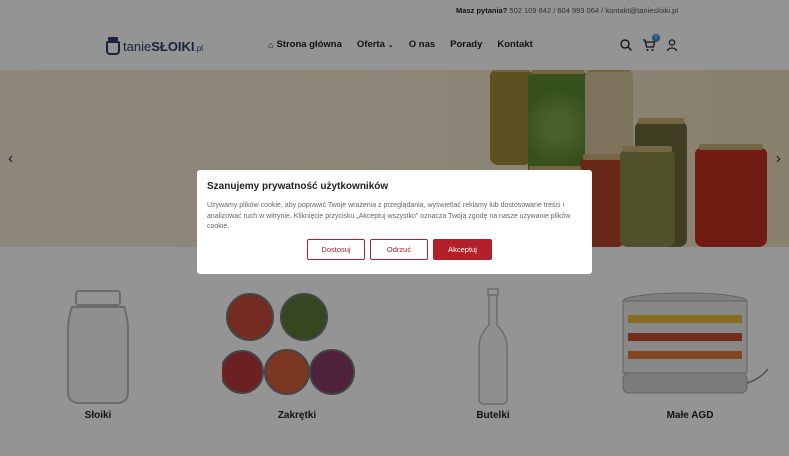 The image size is (789, 456). Describe the element at coordinates (298, 186) in the screenshot. I see `cookie-title: Szanujemy prywatność użytkowników` at that location.